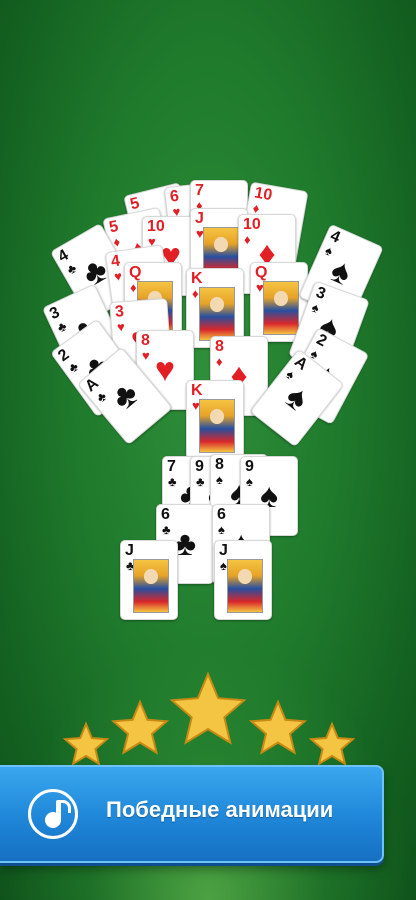  I want to click on card-suit: ♠, so click(297, 398).